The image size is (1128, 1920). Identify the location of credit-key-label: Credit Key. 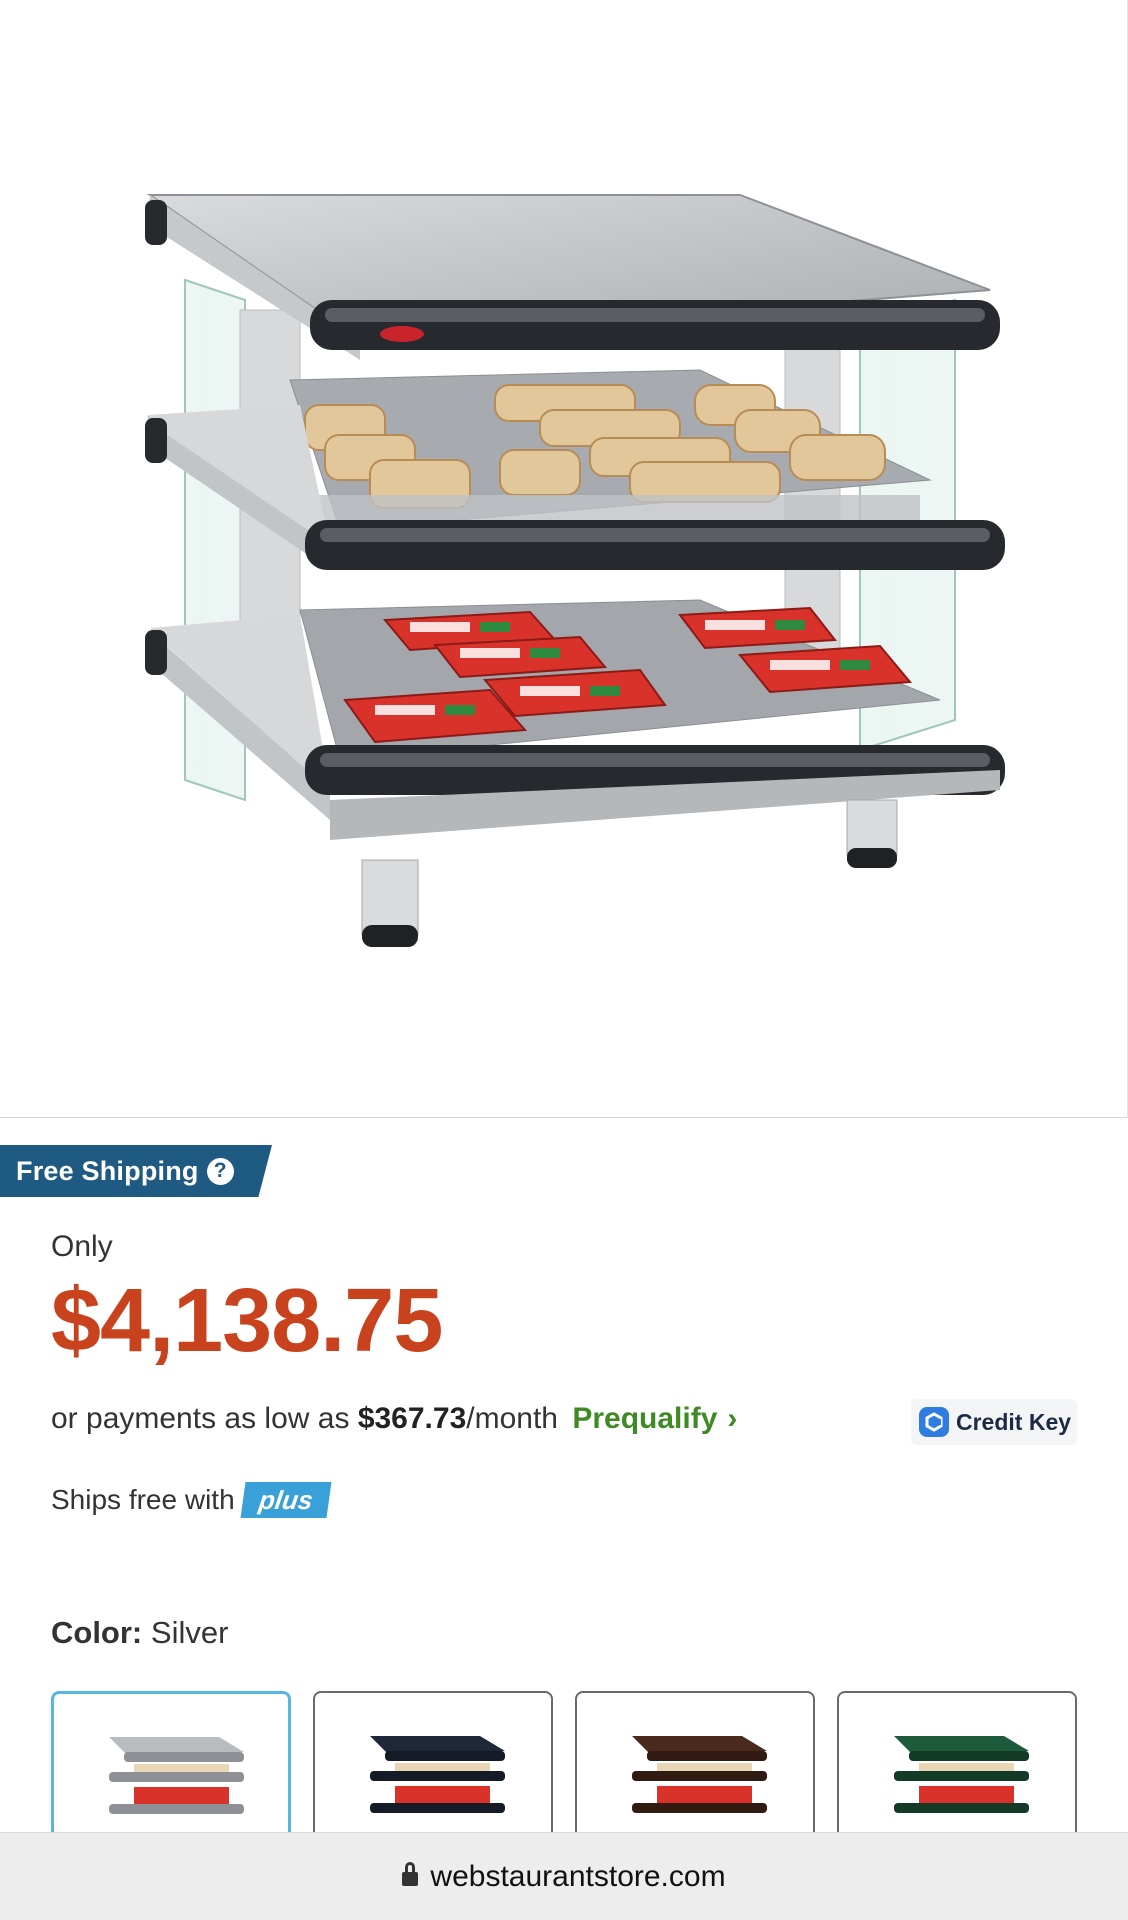
(1014, 1421).